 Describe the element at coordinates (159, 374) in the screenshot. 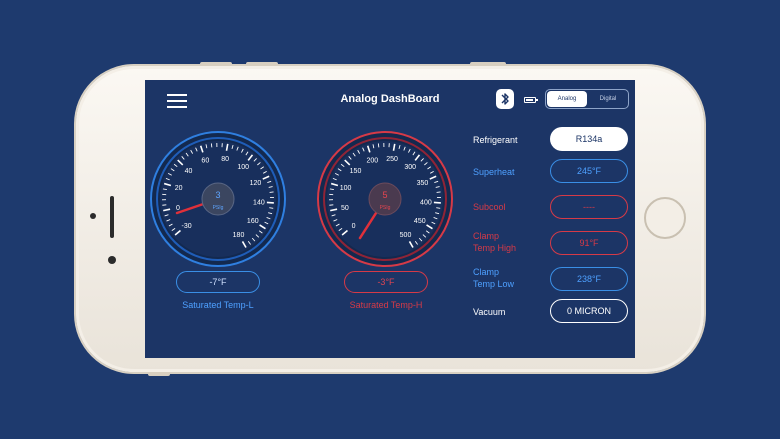

I see `mute-switch` at that location.